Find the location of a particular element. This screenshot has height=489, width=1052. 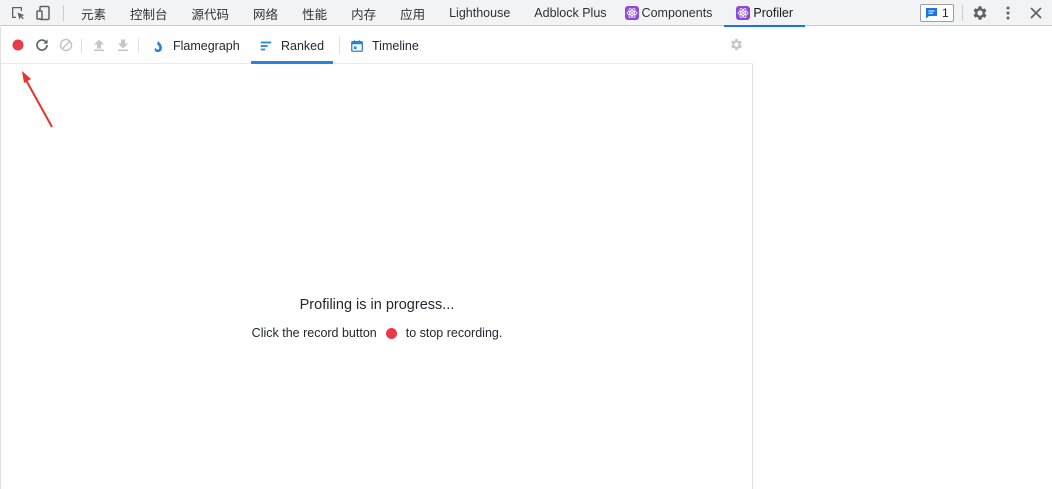

record-icon is located at coordinates (391, 333).